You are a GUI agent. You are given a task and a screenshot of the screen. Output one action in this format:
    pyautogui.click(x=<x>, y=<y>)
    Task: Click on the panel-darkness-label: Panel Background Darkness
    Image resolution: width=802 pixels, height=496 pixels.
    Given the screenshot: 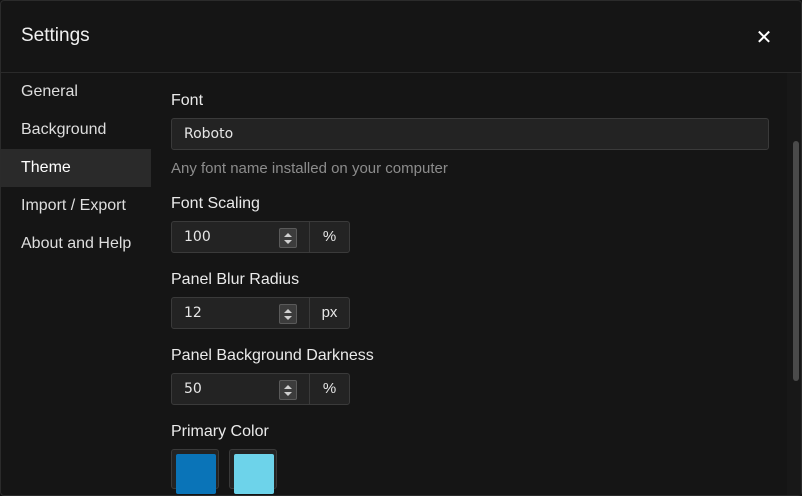 What is the action you would take?
    pyautogui.click(x=272, y=355)
    